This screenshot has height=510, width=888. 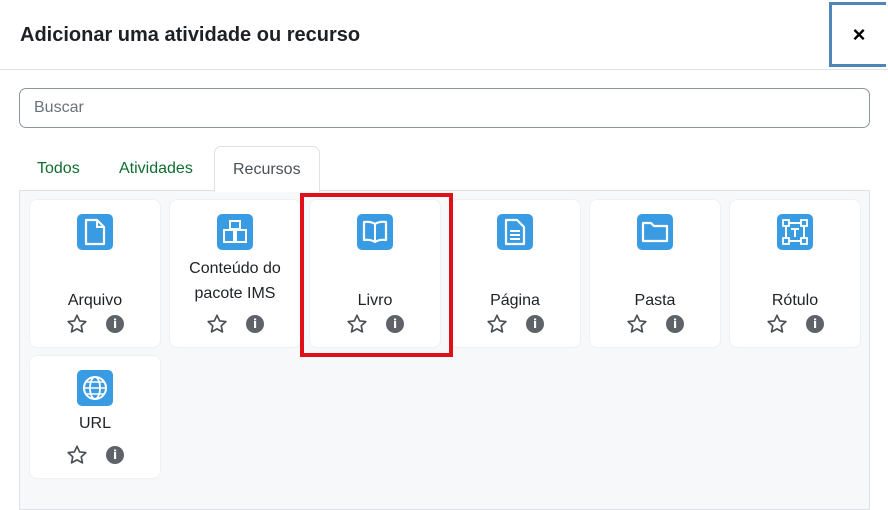 What do you see at coordinates (156, 168) in the screenshot?
I see `tab-atividades: Atividades` at bounding box center [156, 168].